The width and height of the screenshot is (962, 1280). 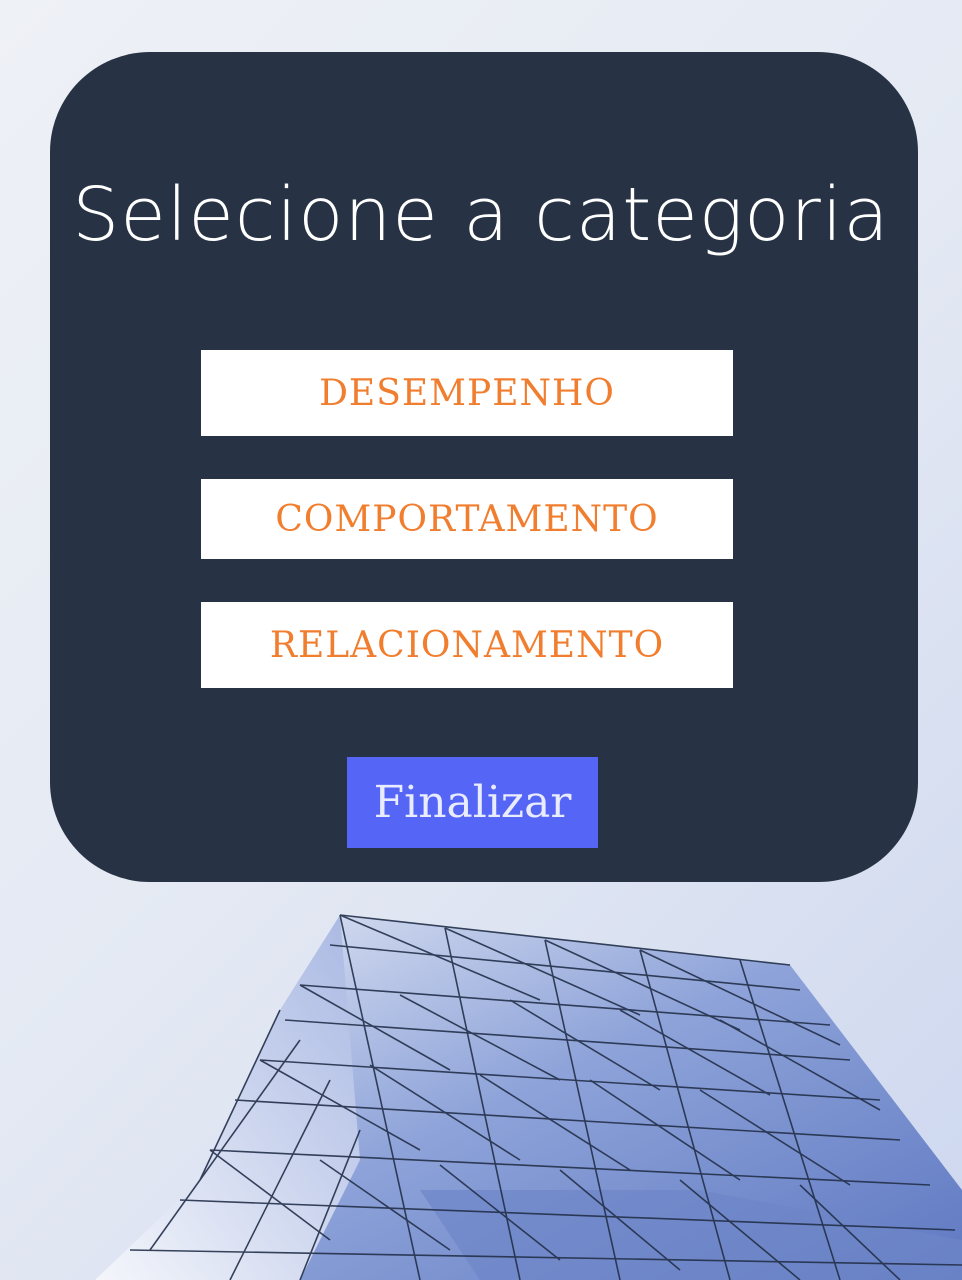 I want to click on category-button-comportamento: COMPORTAMENTO, so click(x=467, y=519).